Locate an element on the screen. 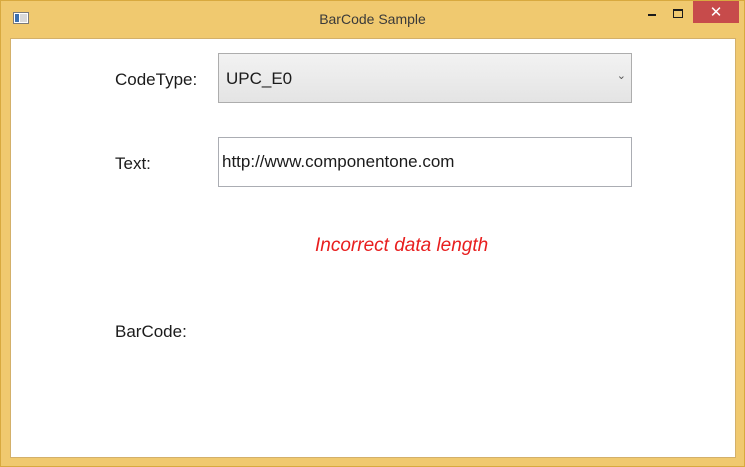 This screenshot has height=467, width=745. maximize-icon is located at coordinates (678, 13).